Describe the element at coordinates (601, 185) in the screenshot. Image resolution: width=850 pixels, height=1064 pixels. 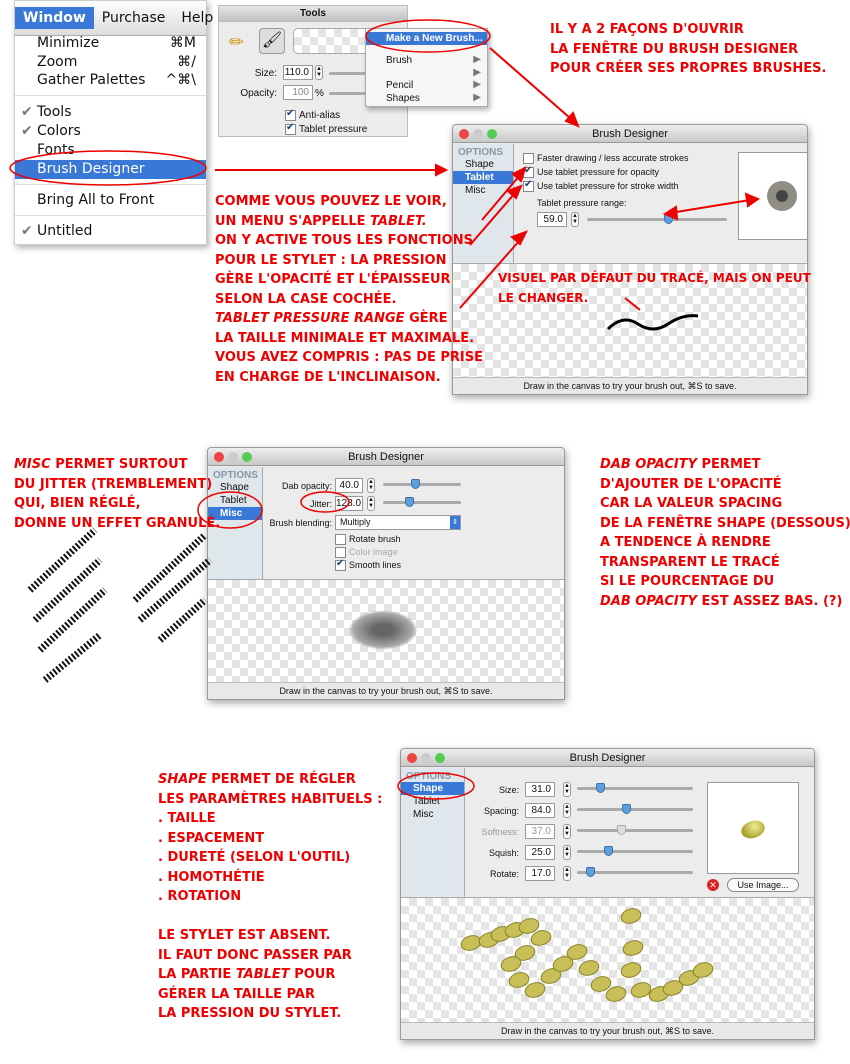
I see `pressure-width-checkbox: Use tablet pressure for stroke width` at that location.